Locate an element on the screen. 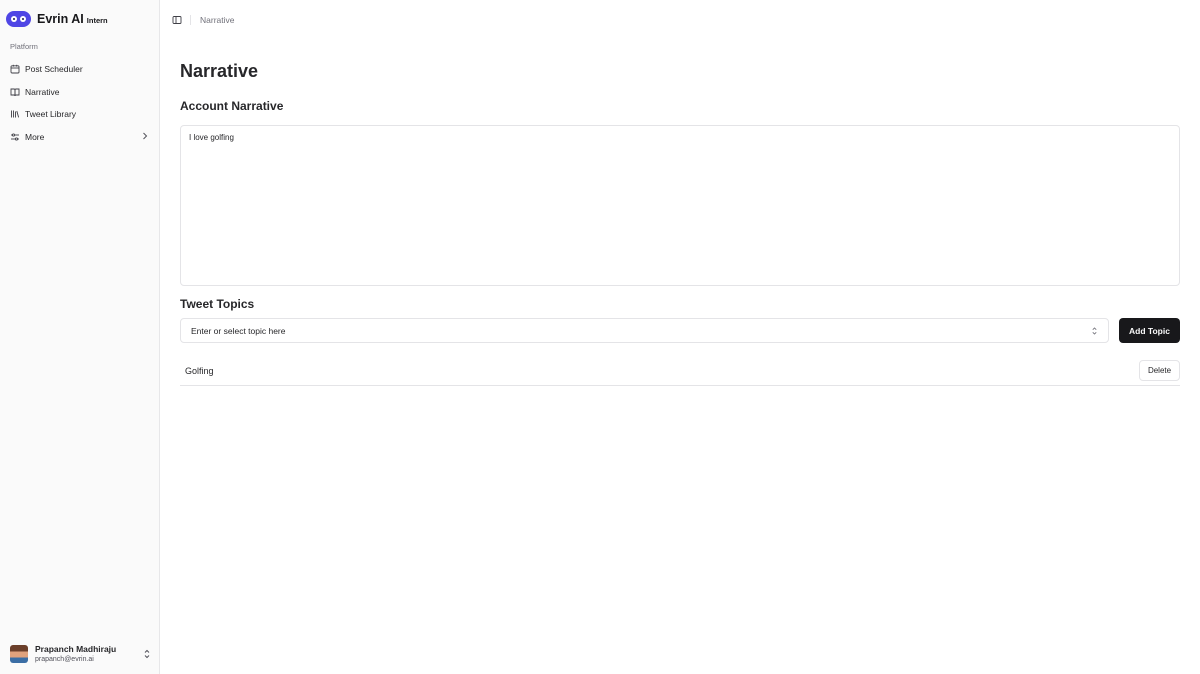 Image resolution: width=1200 pixels, height=674 pixels. calendar-icon is located at coordinates (15, 69).